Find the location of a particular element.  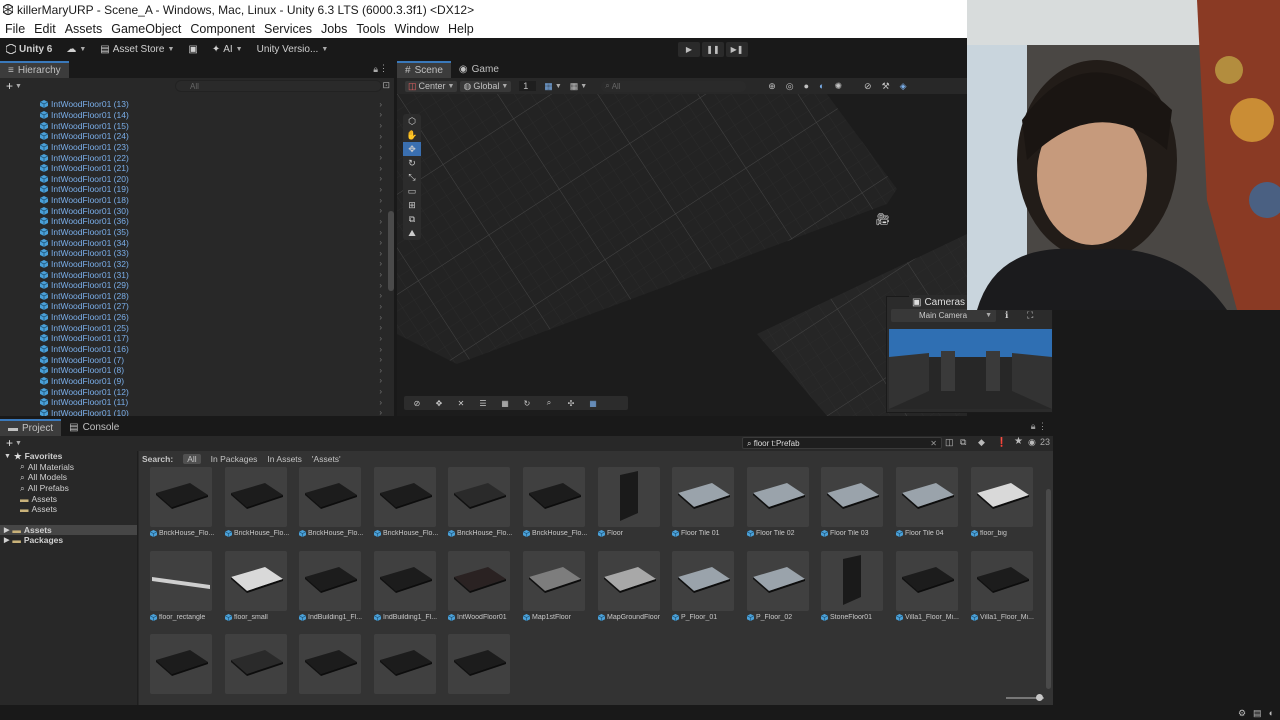

filter-all: All is located at coordinates (192, 459).